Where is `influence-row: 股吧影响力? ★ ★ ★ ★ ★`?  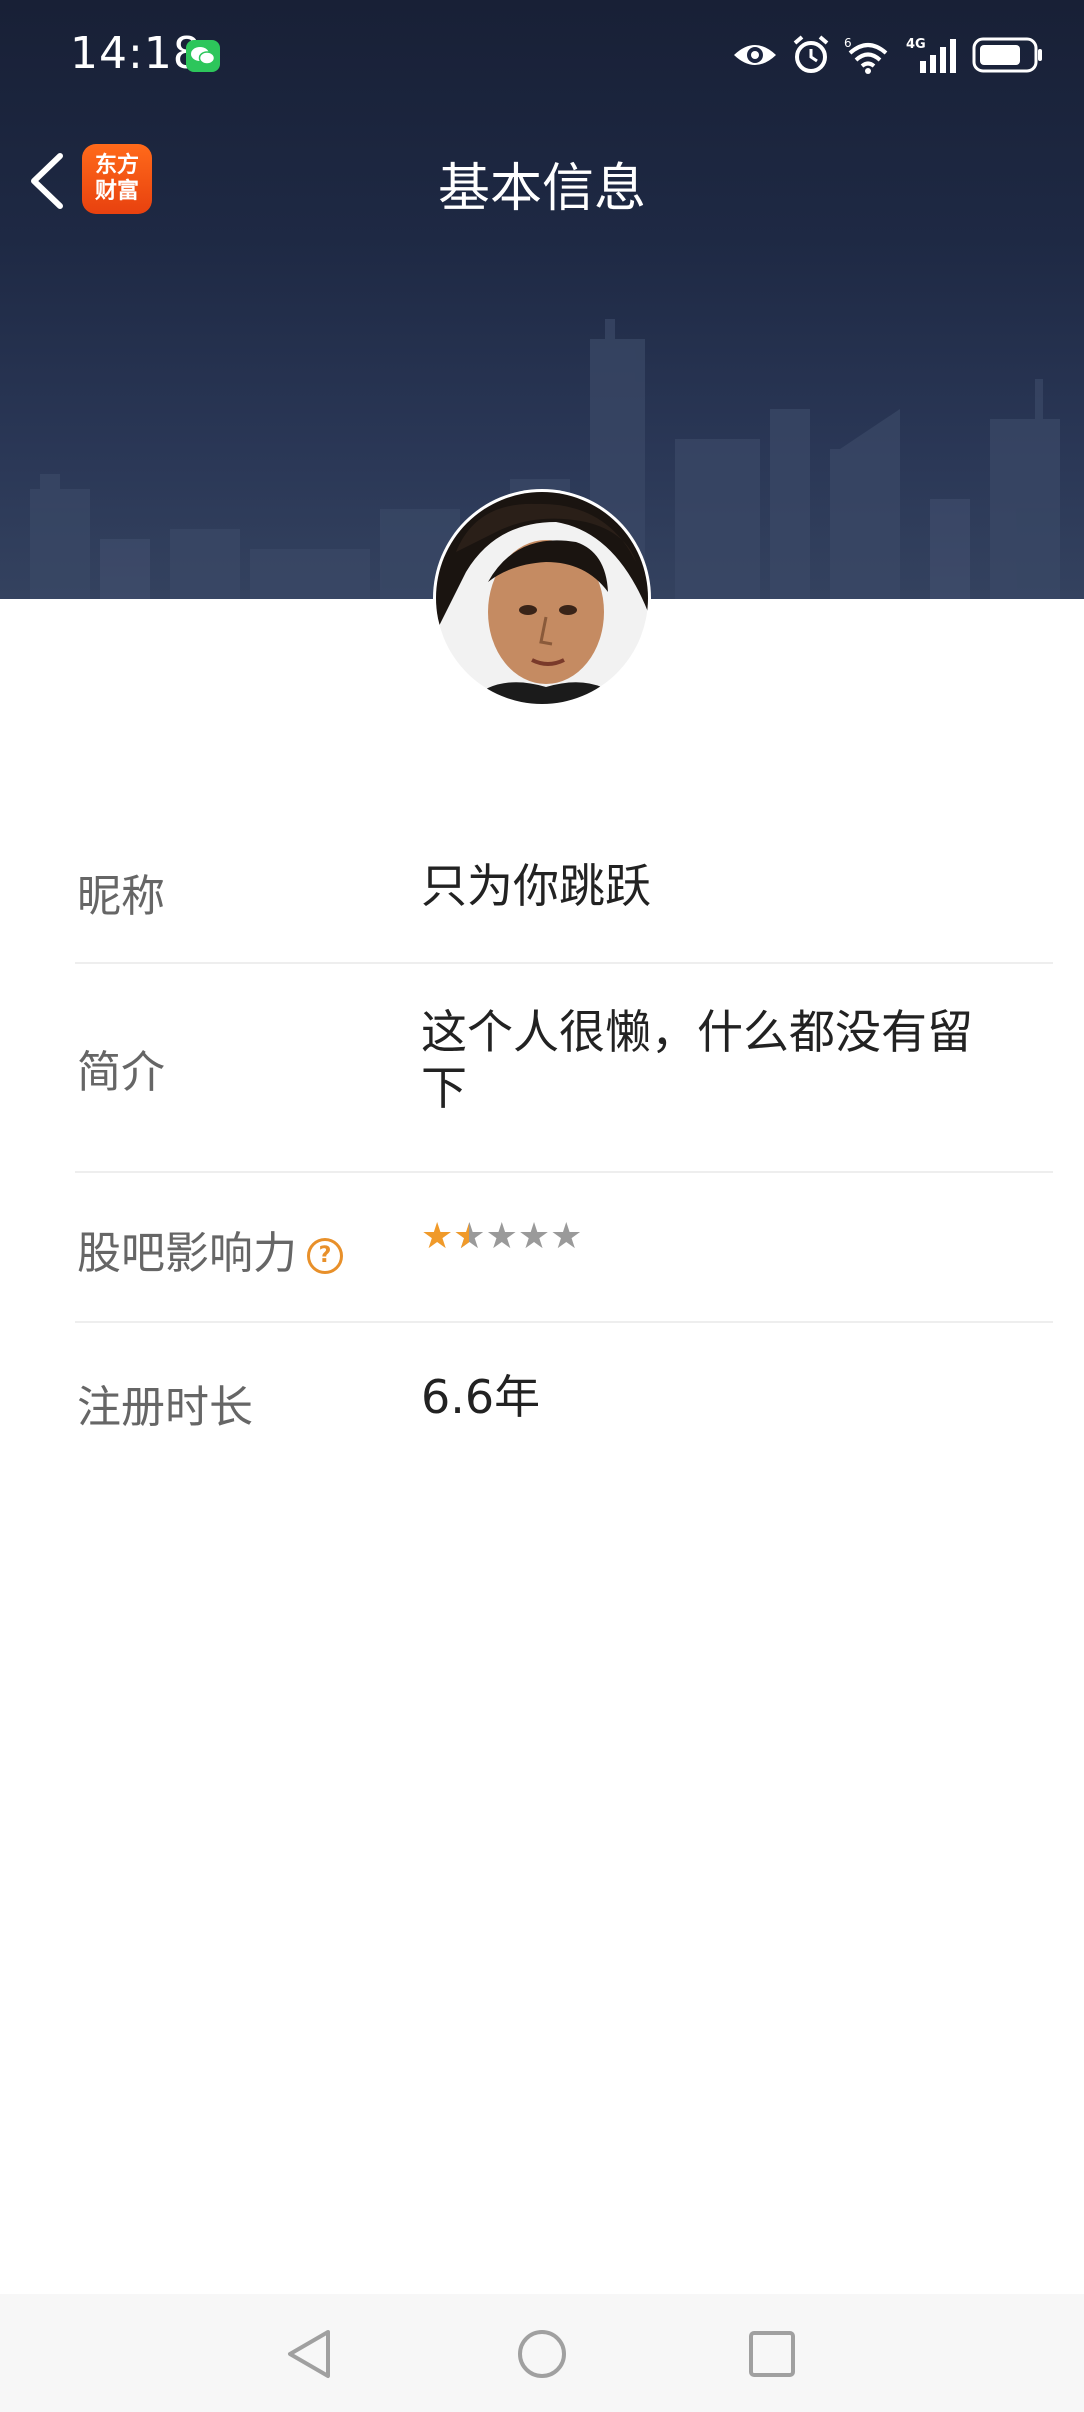
influence-row: 股吧影响力? ★ ★ ★ ★ ★ is located at coordinates (564, 1248).